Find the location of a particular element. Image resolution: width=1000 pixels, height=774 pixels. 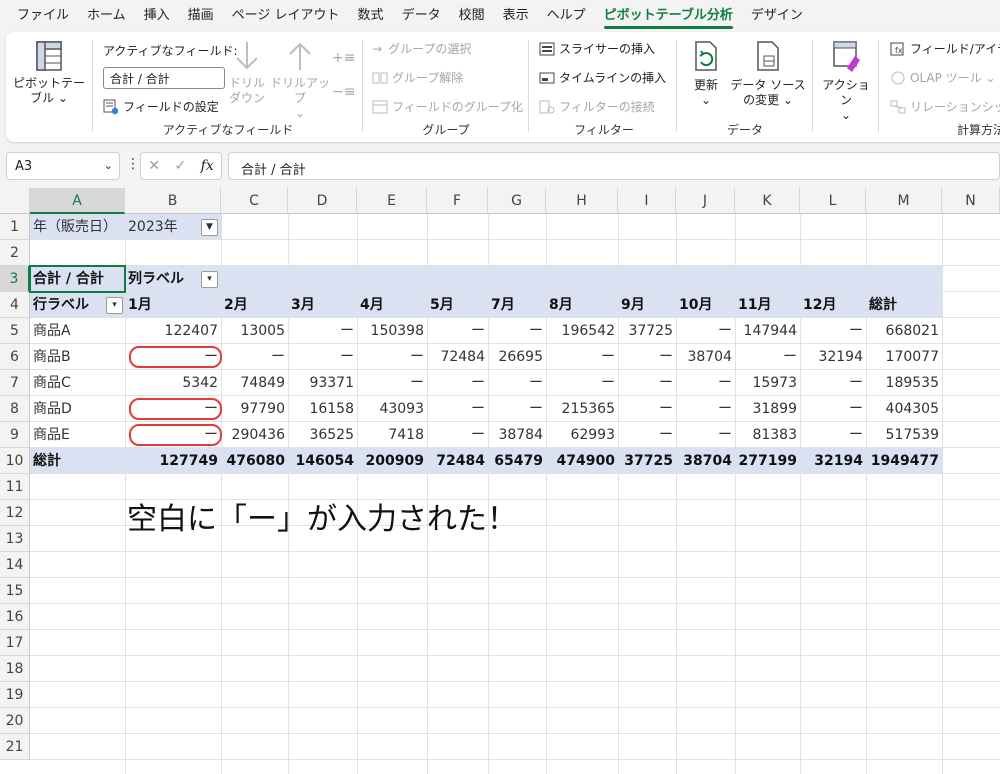

column-header-e: E is located at coordinates (392, 201).